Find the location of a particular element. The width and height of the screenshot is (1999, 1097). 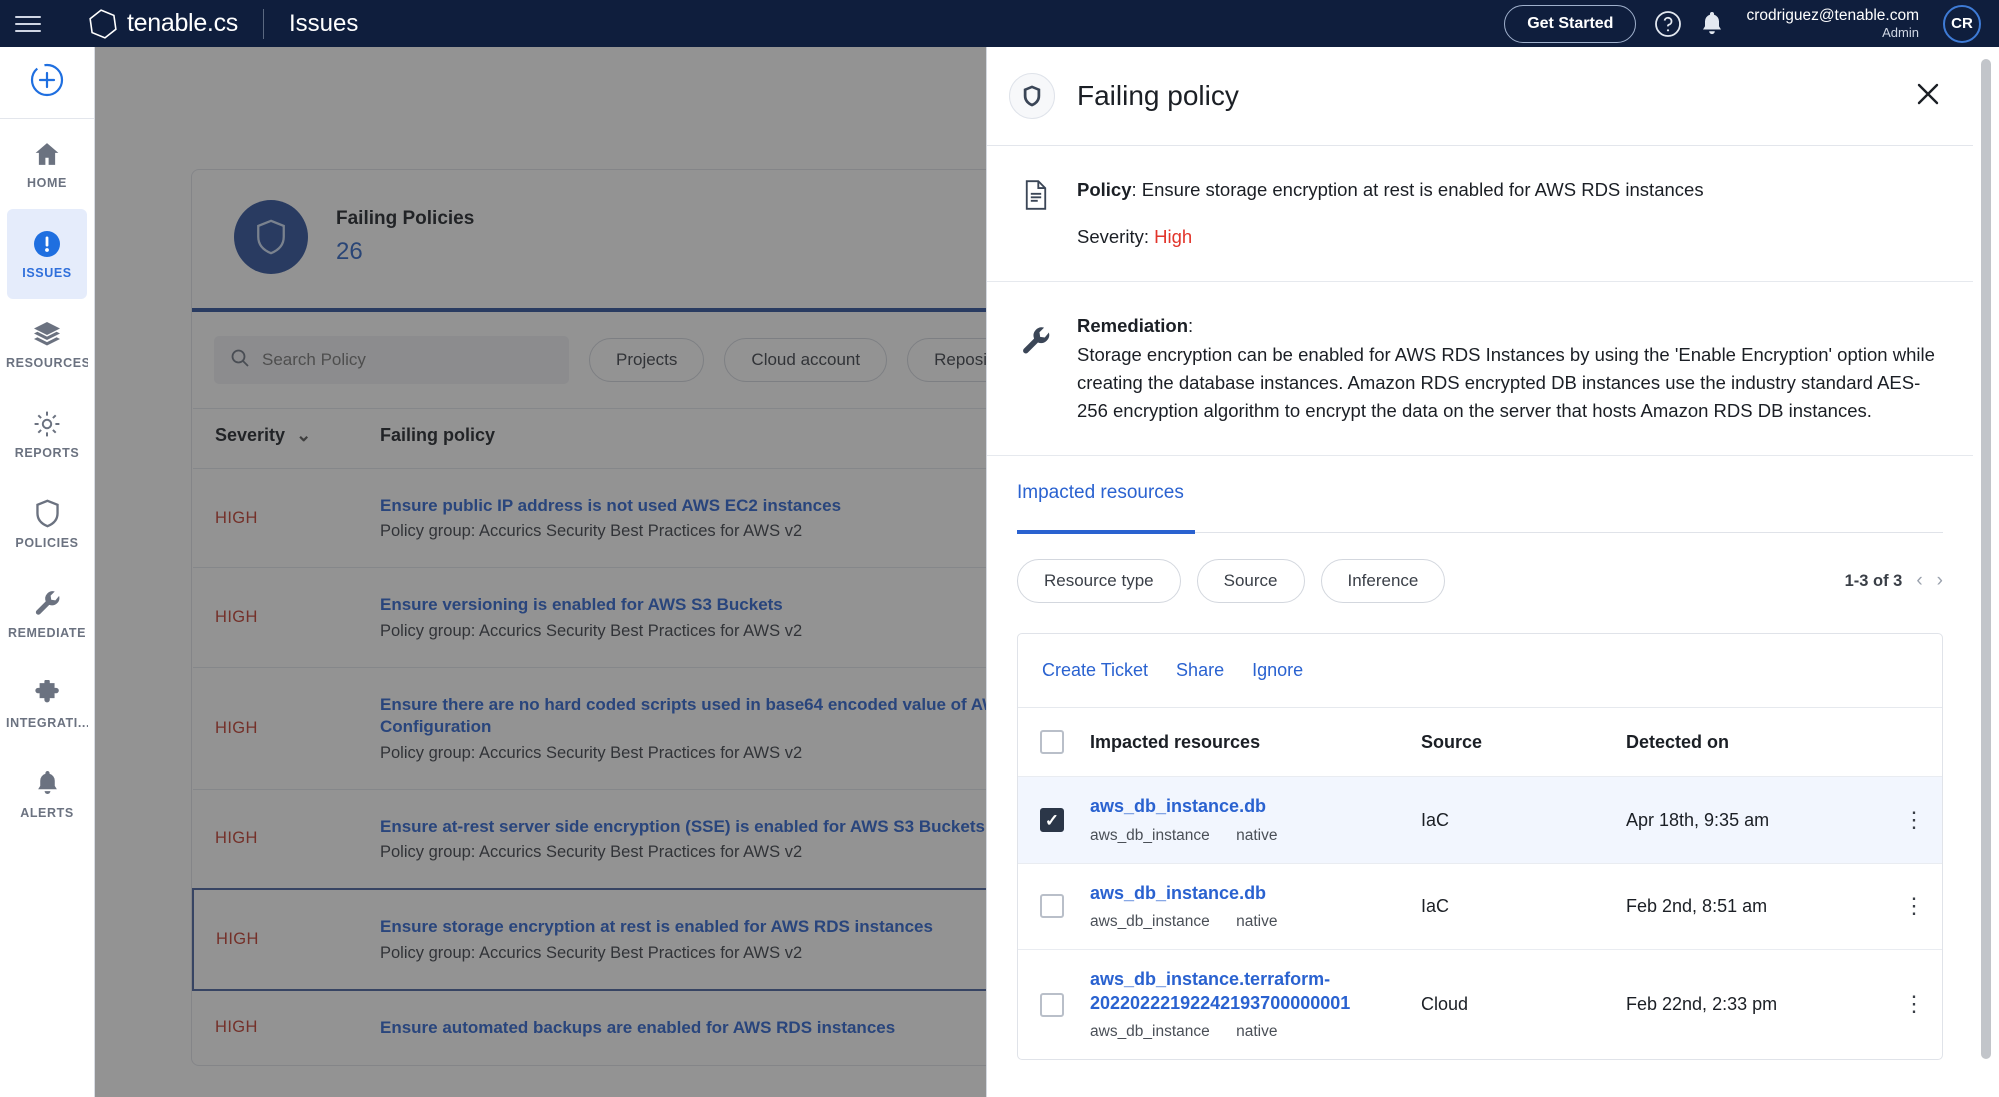

sidebar-item-label: ISSUES is located at coordinates (47, 272).